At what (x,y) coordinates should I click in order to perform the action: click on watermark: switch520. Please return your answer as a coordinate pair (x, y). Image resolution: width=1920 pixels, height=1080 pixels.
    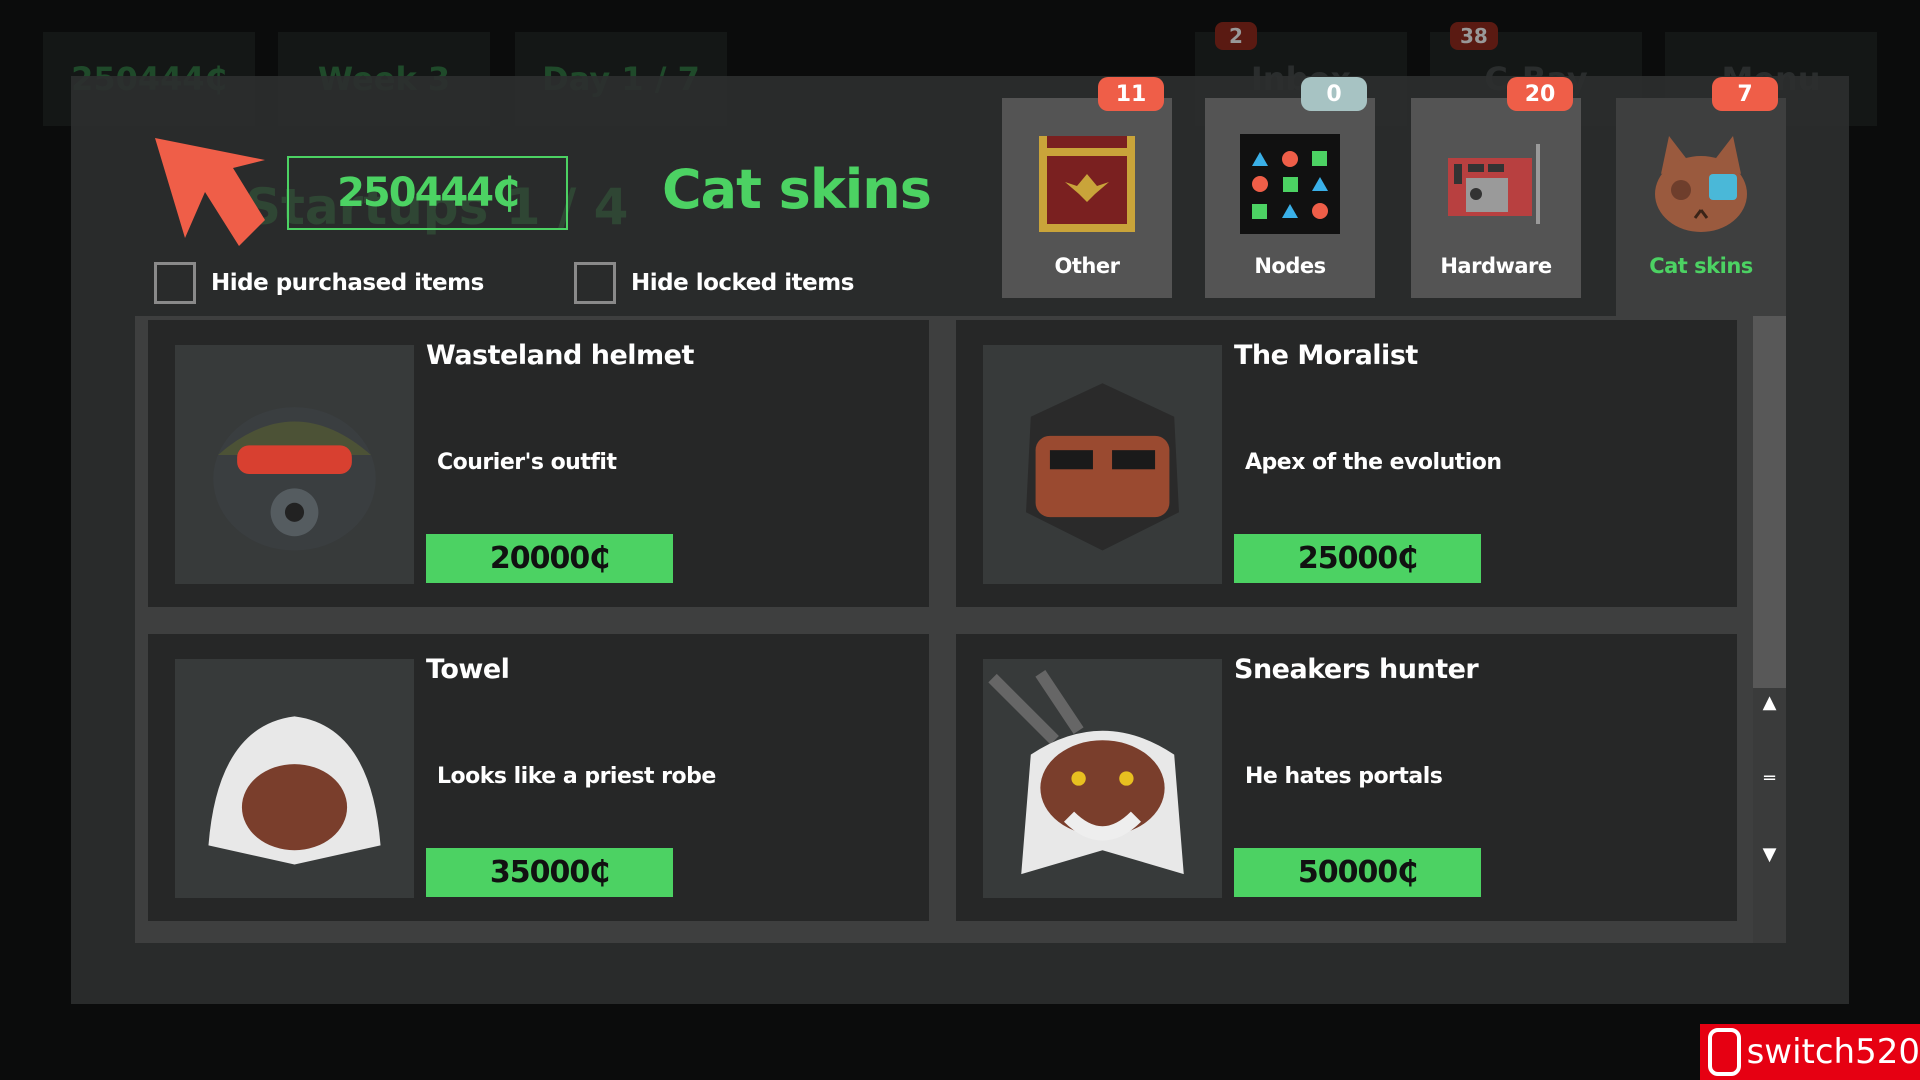
    Looking at the image, I should click on (1810, 1052).